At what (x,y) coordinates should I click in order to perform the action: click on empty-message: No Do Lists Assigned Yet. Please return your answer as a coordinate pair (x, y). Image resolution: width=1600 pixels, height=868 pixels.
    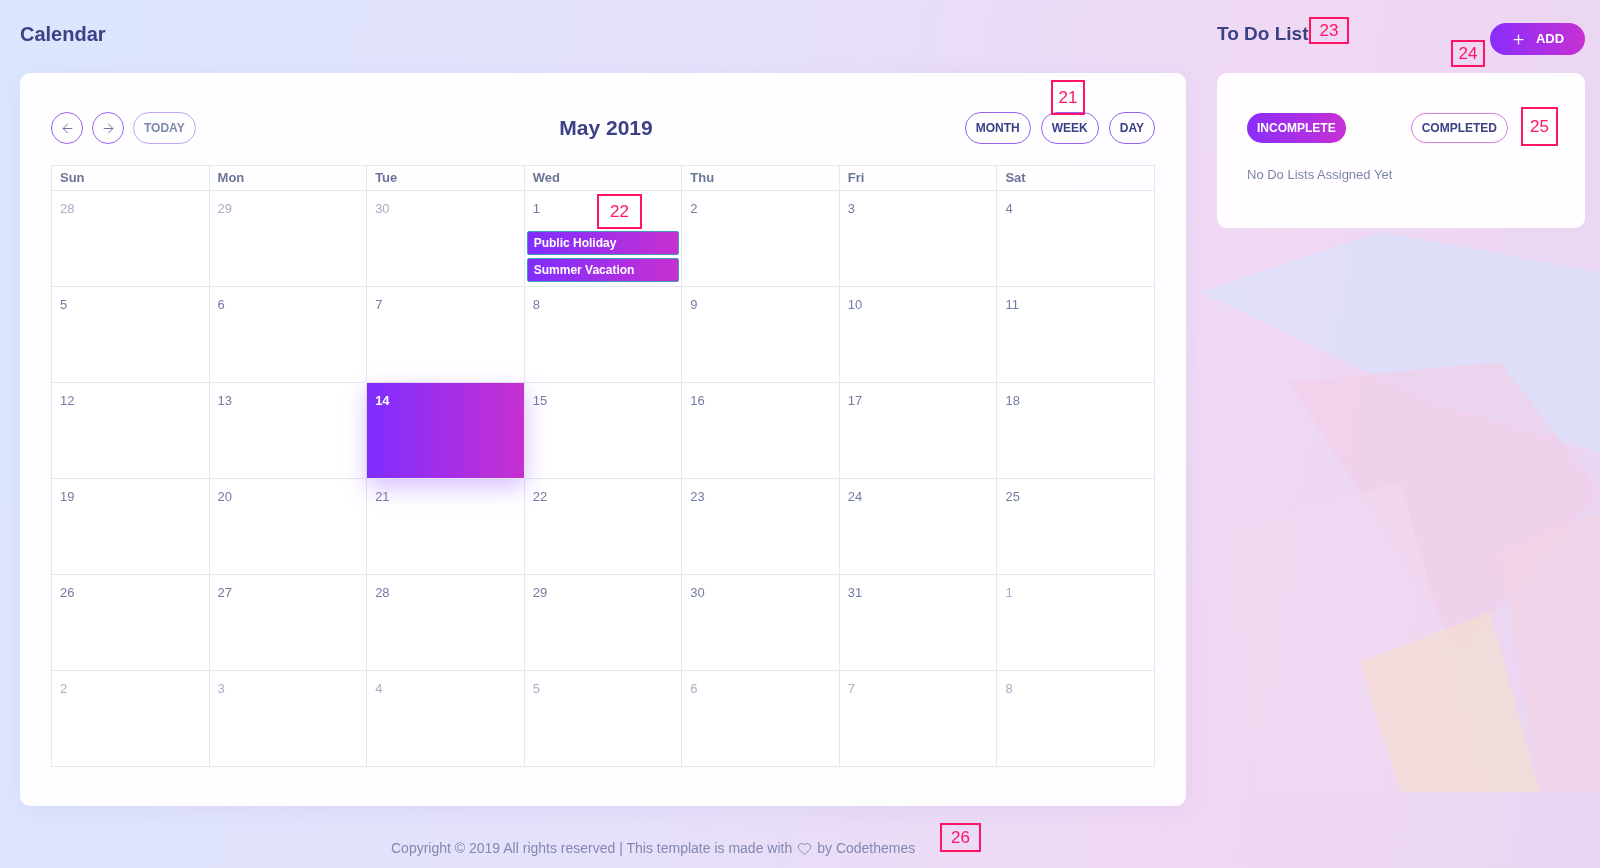
    Looking at the image, I should click on (1320, 175).